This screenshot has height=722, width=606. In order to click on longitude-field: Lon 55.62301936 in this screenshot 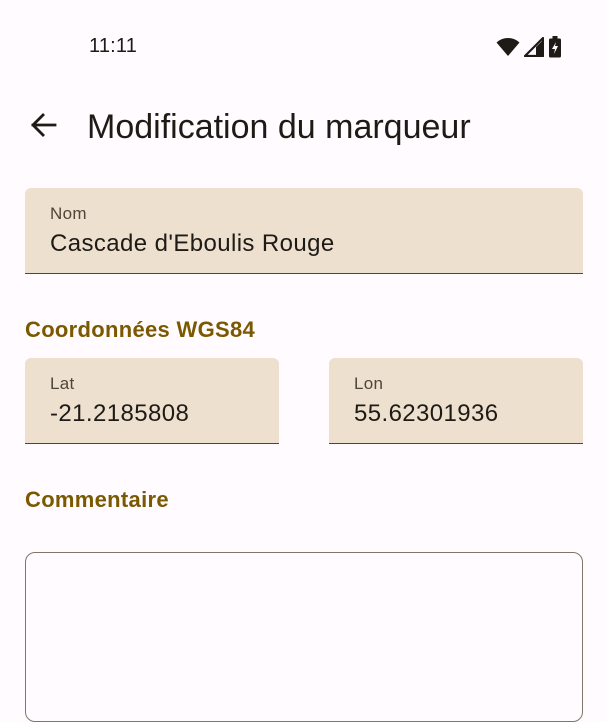, I will do `click(456, 401)`.